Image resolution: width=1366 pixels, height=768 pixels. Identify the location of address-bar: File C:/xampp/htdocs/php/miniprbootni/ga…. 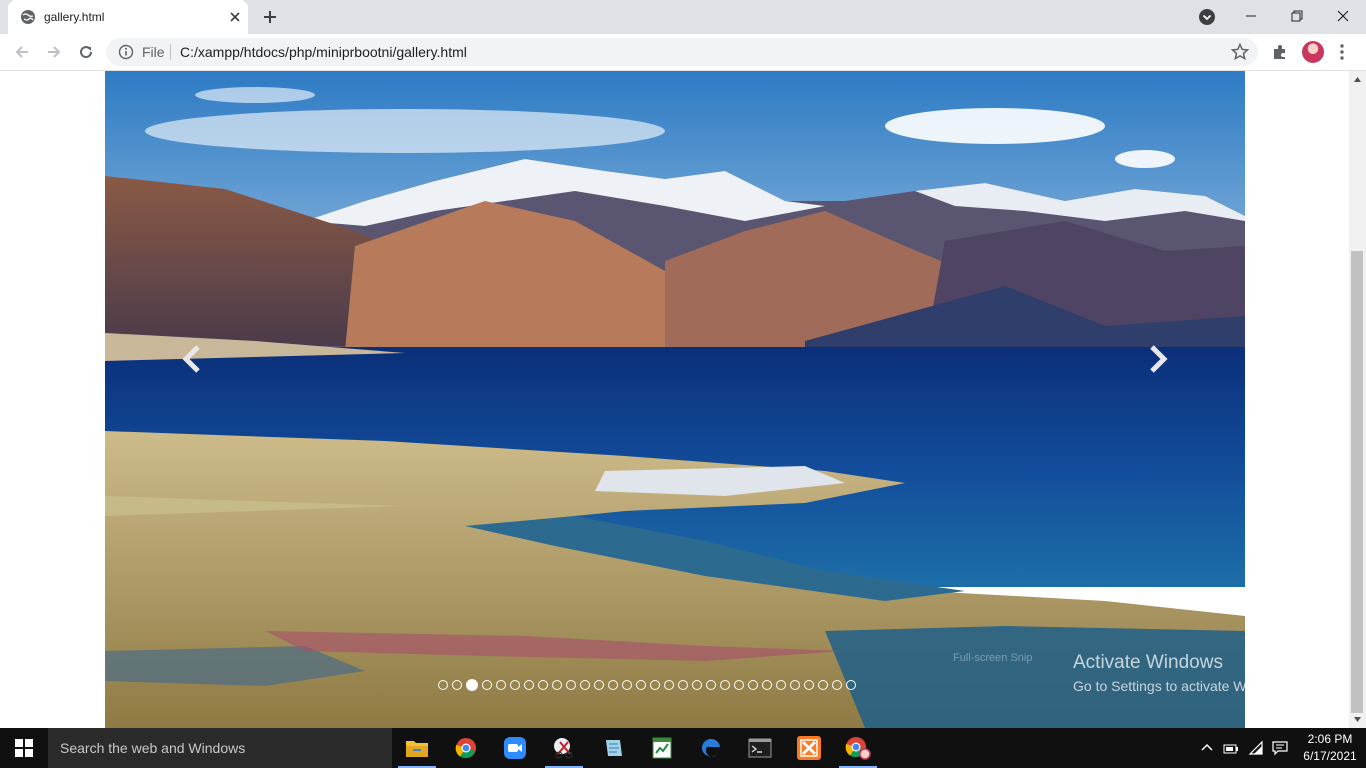
(682, 52).